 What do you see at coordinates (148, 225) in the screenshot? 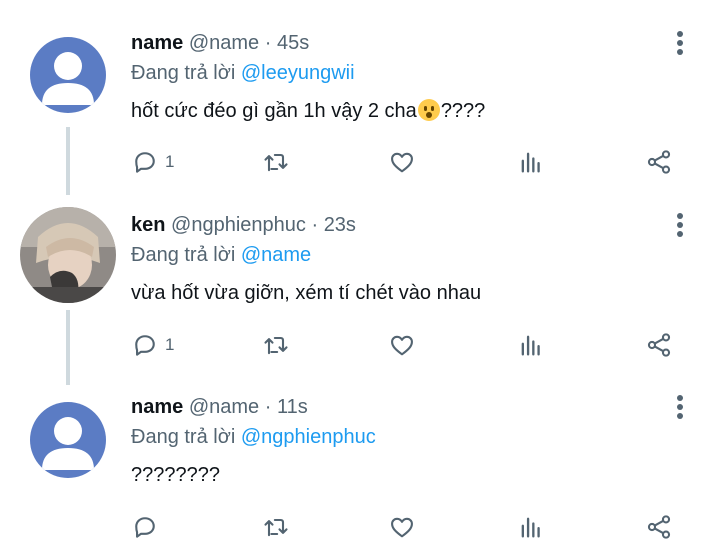
I see `display-name: ken` at bounding box center [148, 225].